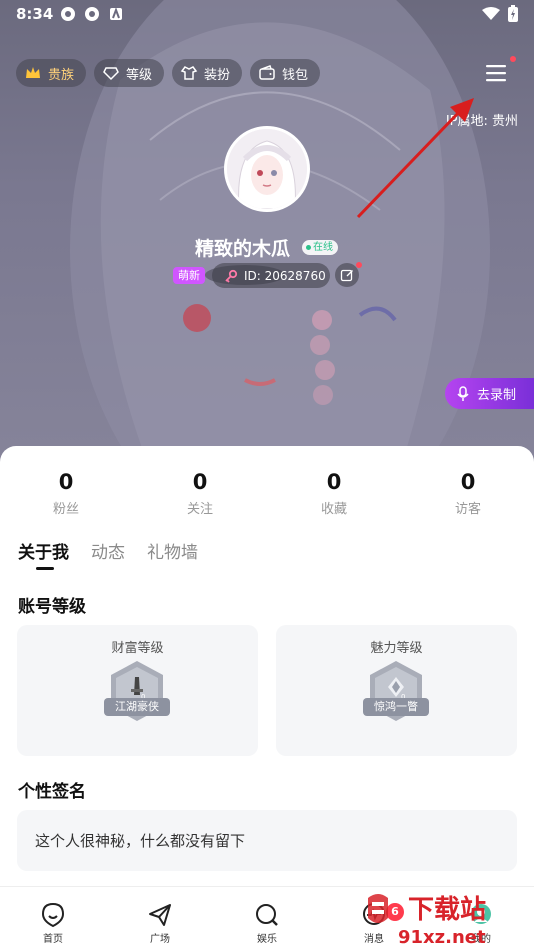 The image size is (534, 950). What do you see at coordinates (496, 73) in the screenshot?
I see `menu-icon` at bounding box center [496, 73].